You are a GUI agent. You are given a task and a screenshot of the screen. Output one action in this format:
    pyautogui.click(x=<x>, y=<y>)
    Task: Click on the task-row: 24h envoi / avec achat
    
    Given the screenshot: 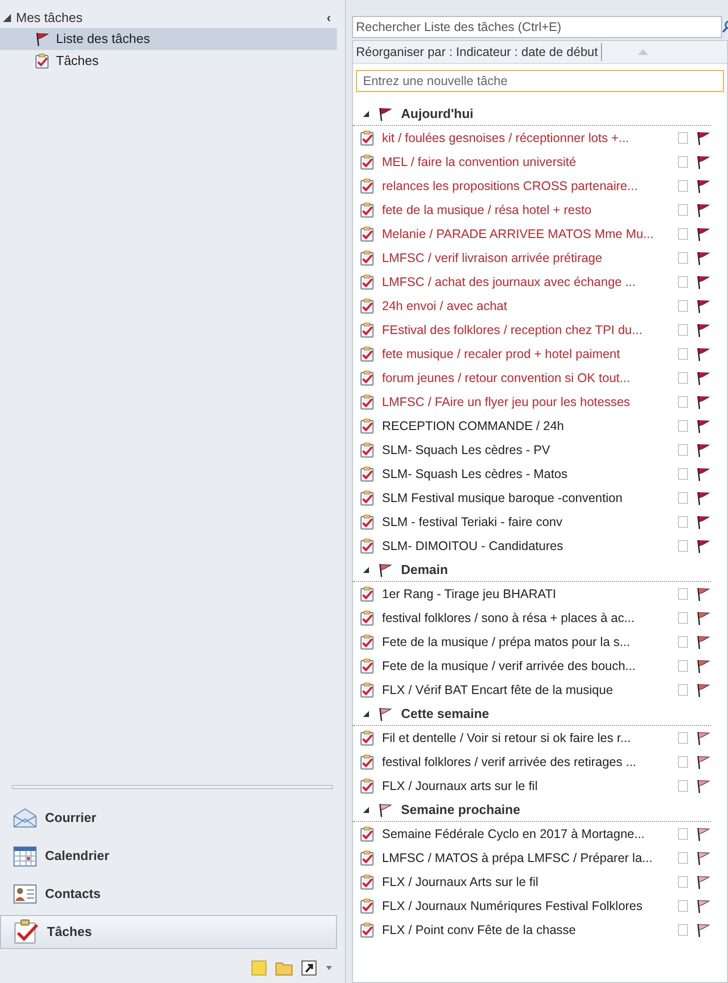 What is the action you would take?
    pyautogui.click(x=532, y=306)
    